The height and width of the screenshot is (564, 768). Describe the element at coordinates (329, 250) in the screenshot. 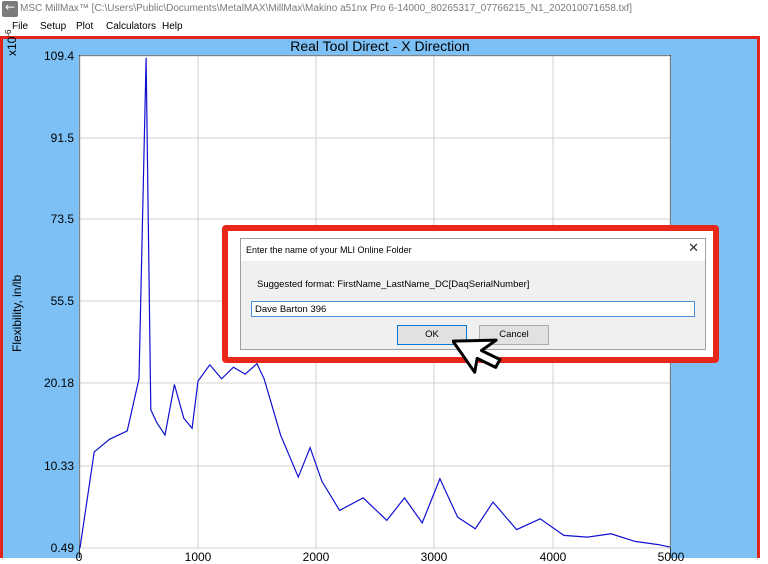

I see `dialog-title: Enter the name of your MLI Online Folder` at that location.